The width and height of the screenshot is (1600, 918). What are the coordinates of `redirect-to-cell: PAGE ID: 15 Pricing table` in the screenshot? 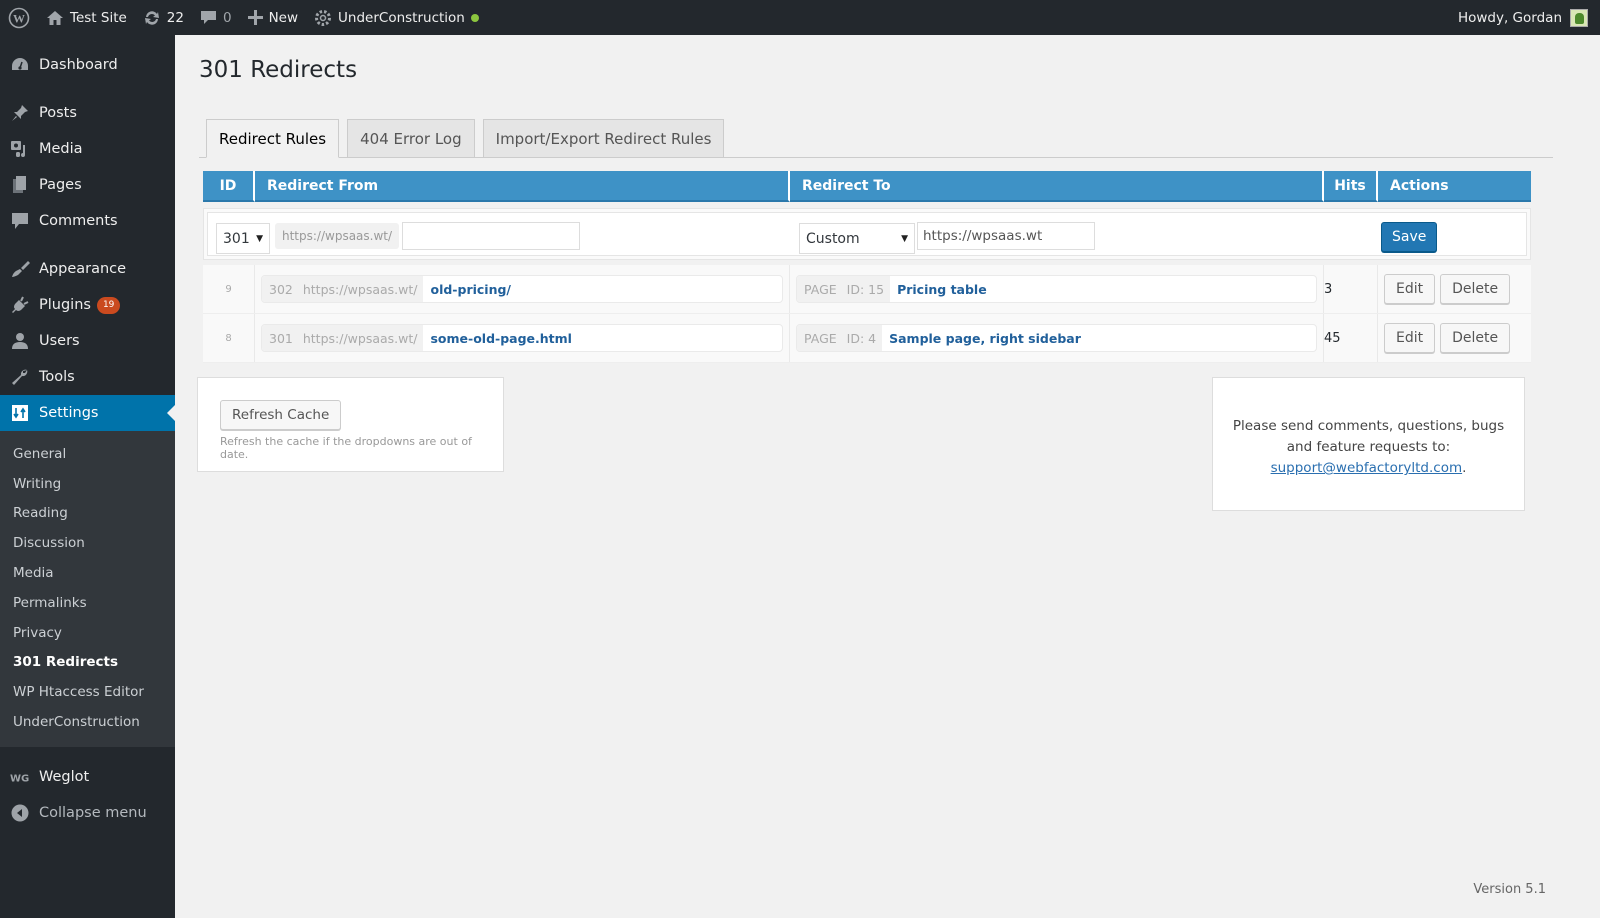 It's located at (1057, 289).